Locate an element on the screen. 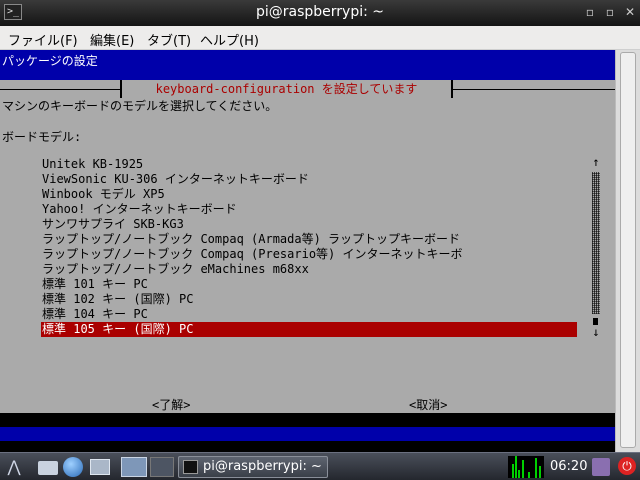 The width and height of the screenshot is (640, 480). list-item-selected: 標準 105 キー (国際) PC is located at coordinates (309, 329).